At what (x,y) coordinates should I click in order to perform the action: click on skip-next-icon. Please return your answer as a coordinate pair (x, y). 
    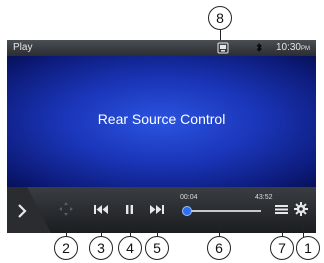
    Looking at the image, I should click on (157, 209).